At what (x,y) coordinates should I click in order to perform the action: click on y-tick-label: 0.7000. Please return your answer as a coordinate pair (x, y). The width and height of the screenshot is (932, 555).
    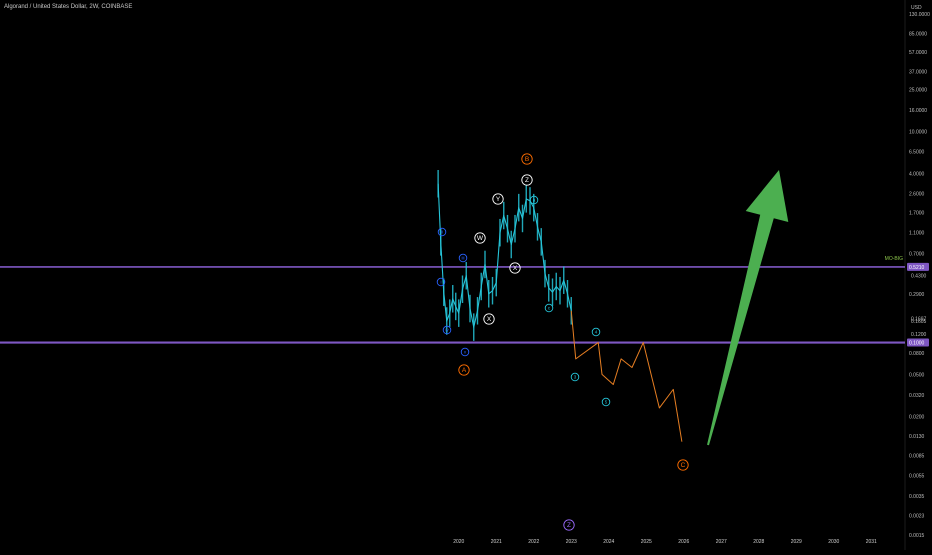
    Looking at the image, I should click on (917, 254).